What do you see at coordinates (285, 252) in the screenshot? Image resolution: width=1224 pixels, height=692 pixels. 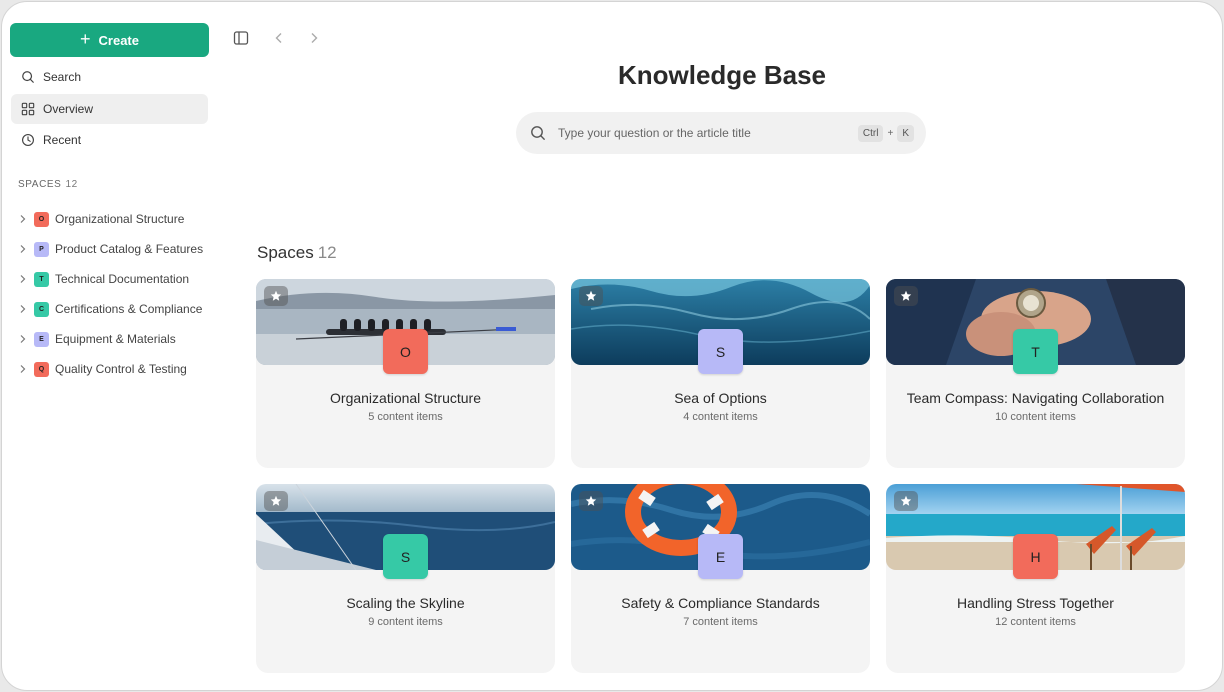 I see `section-title-text: Spaces` at bounding box center [285, 252].